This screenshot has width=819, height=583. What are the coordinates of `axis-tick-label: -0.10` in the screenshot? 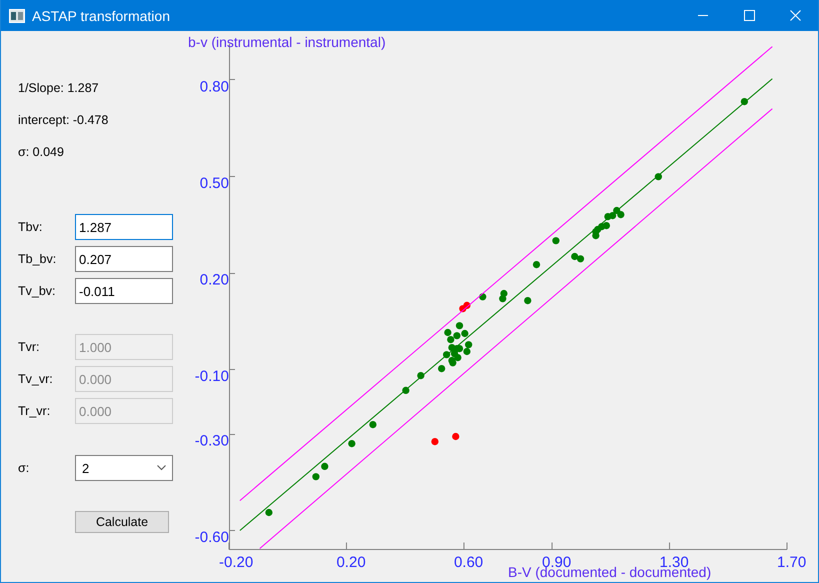 It's located at (211, 377).